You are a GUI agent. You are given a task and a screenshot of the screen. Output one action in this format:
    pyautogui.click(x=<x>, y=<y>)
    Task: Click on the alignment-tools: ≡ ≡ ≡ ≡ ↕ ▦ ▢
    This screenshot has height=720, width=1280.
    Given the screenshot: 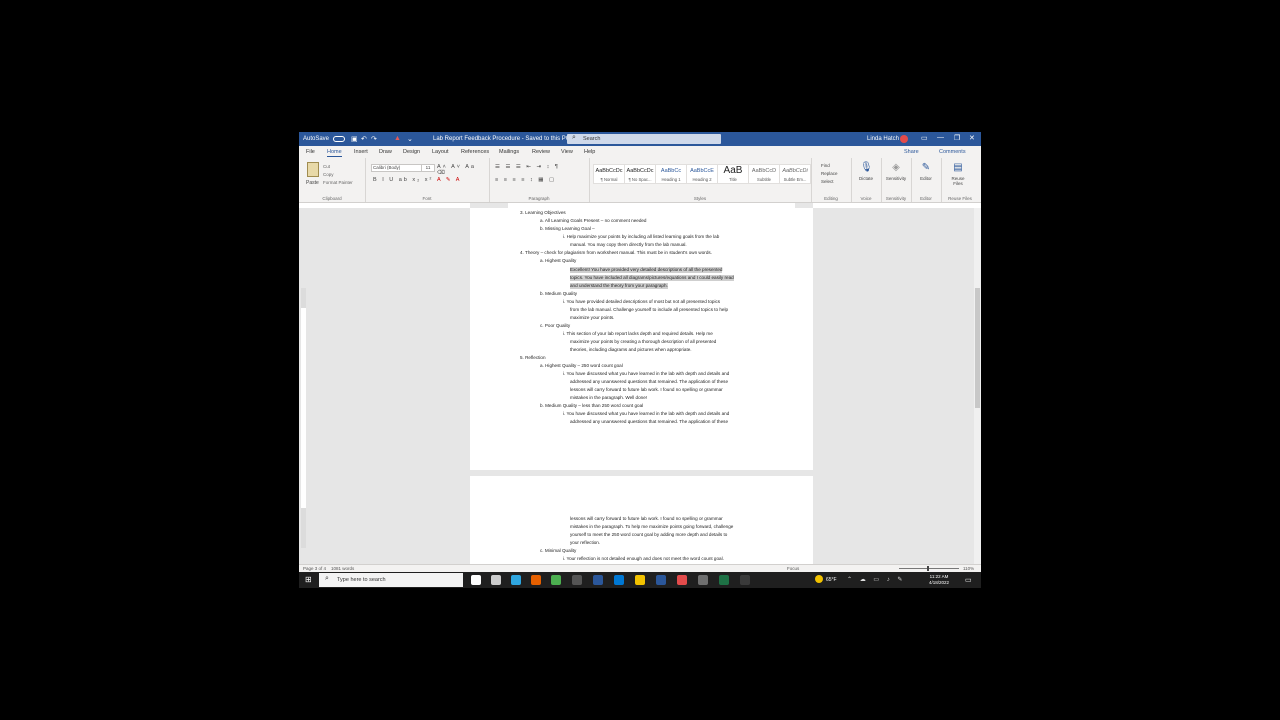 What is the action you would take?
    pyautogui.click(x=525, y=180)
    